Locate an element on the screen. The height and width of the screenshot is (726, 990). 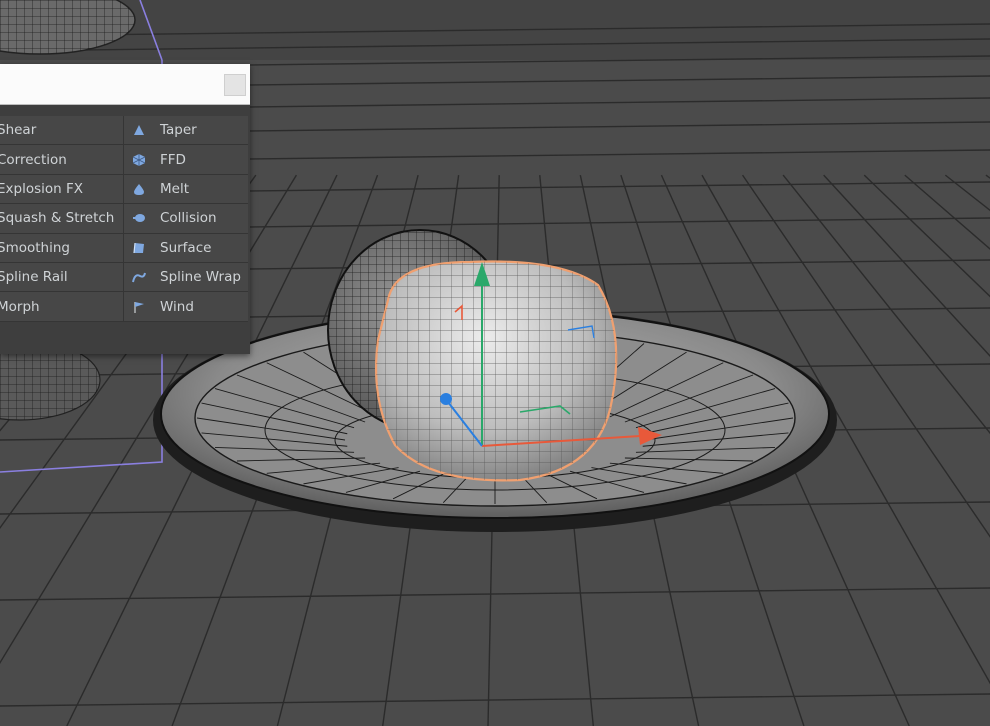
menu-item-surface: Surface is located at coordinates (186, 248).